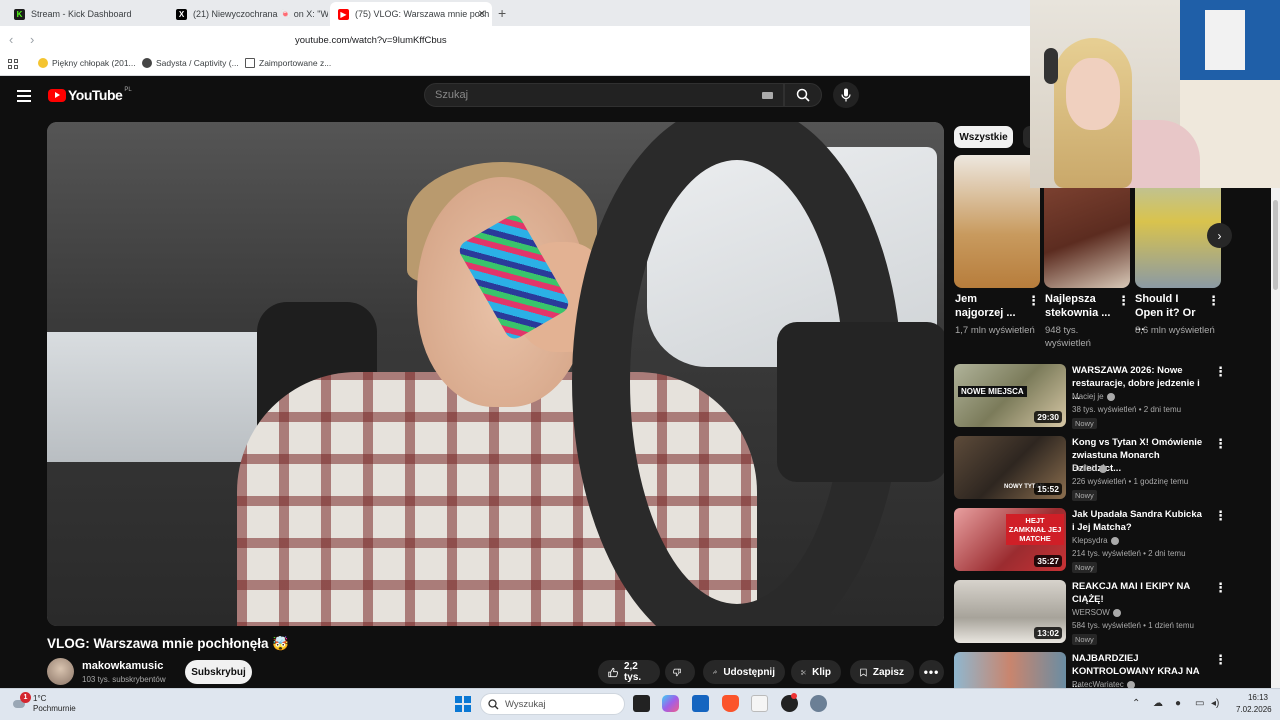  What do you see at coordinates (1175, 330) in the screenshot?
I see `short-views: 8,6 mln wyświetleń` at bounding box center [1175, 330].